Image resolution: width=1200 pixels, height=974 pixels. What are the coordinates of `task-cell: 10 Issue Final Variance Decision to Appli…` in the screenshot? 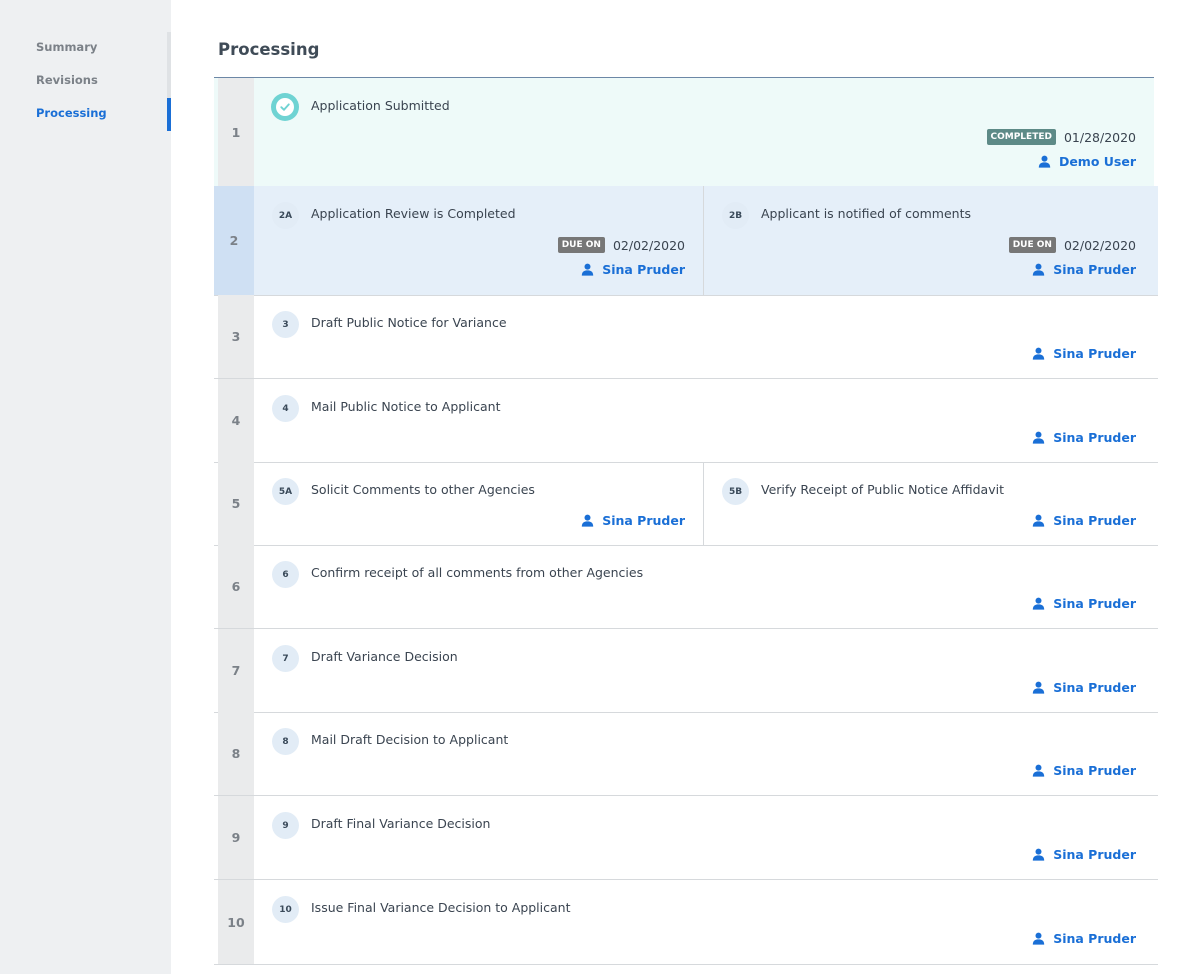 It's located at (704, 922).